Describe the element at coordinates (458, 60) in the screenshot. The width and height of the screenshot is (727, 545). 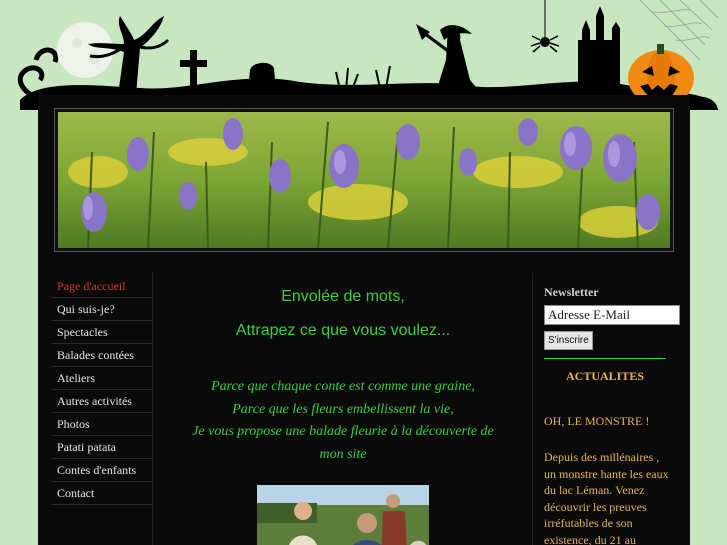
I see `witch-icon` at that location.